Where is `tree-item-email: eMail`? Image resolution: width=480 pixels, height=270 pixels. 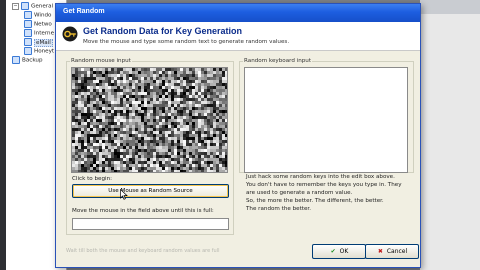 tree-item-email: eMail is located at coordinates (38, 42).